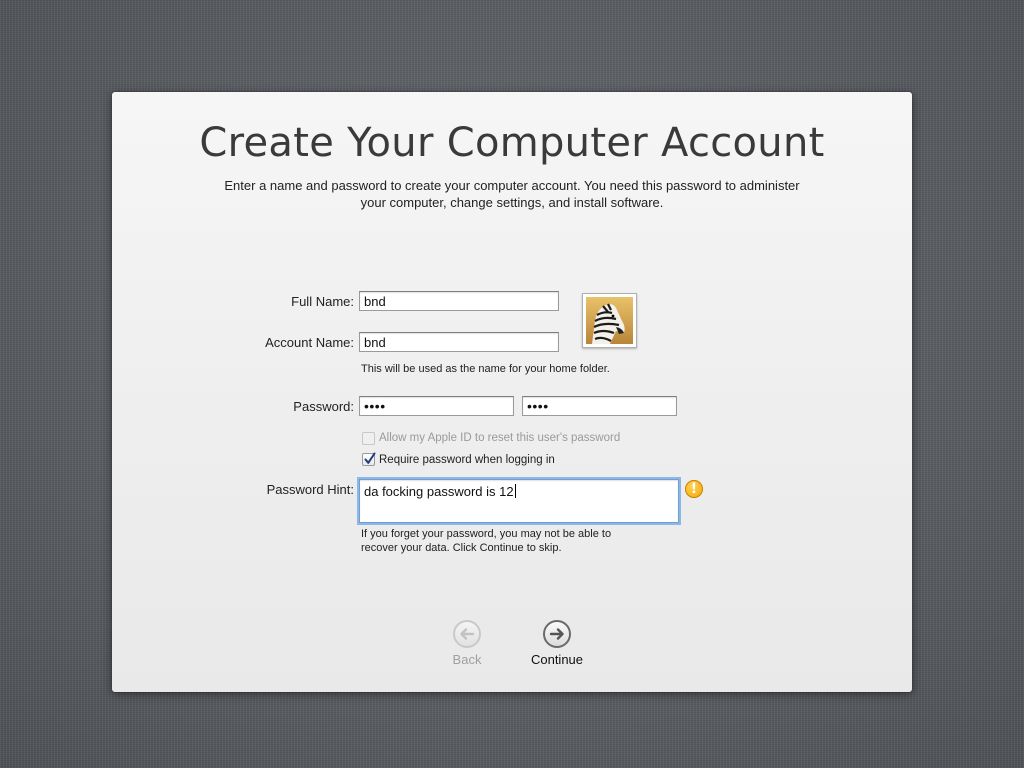 This screenshot has width=1024, height=768. I want to click on password-hint-value: da focking password is 12, so click(439, 491).